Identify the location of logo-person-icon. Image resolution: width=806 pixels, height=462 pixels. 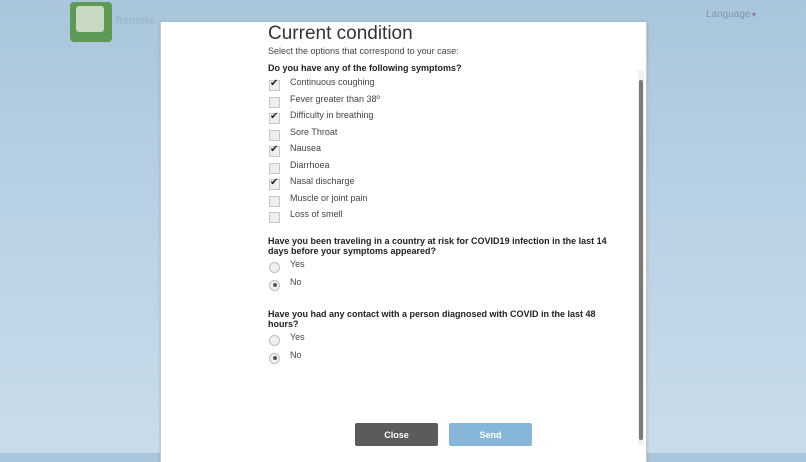
(90, 19).